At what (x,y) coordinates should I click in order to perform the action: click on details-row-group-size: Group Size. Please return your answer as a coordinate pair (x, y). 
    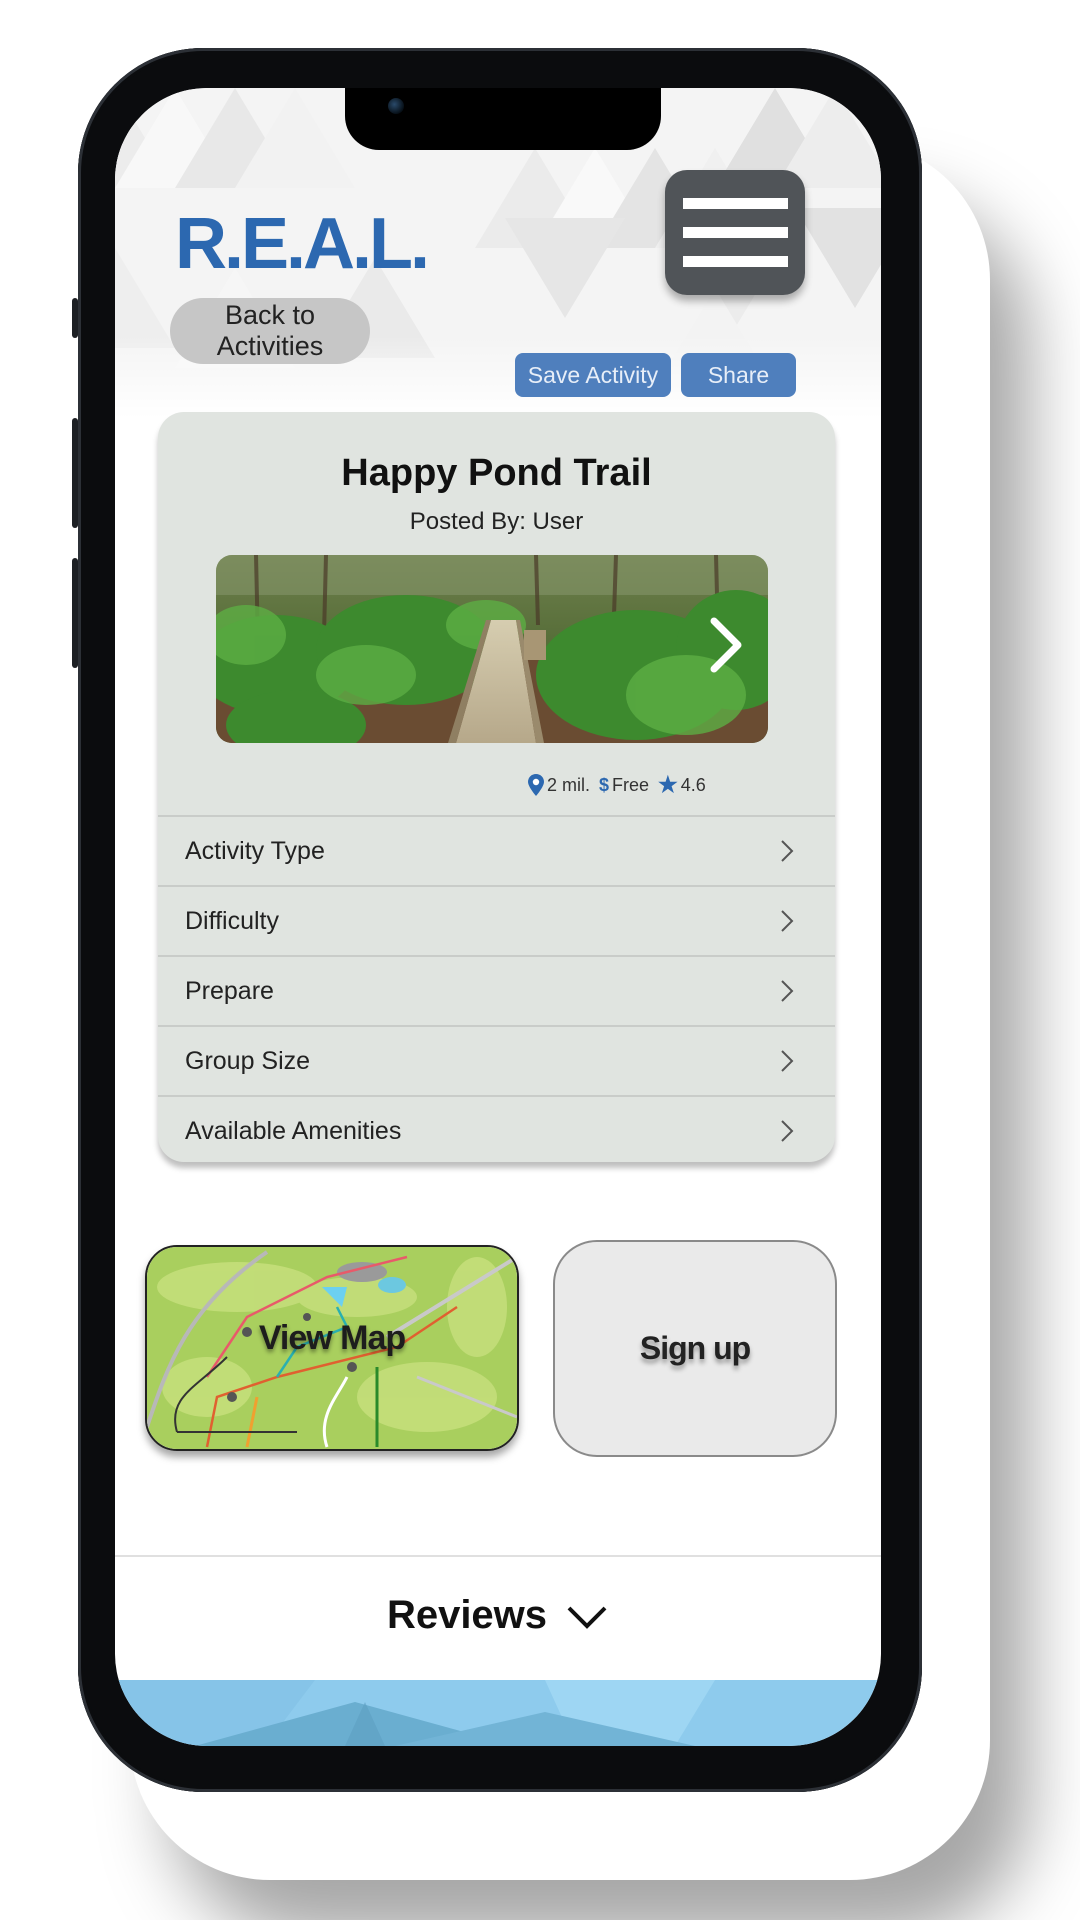
    Looking at the image, I should click on (496, 1060).